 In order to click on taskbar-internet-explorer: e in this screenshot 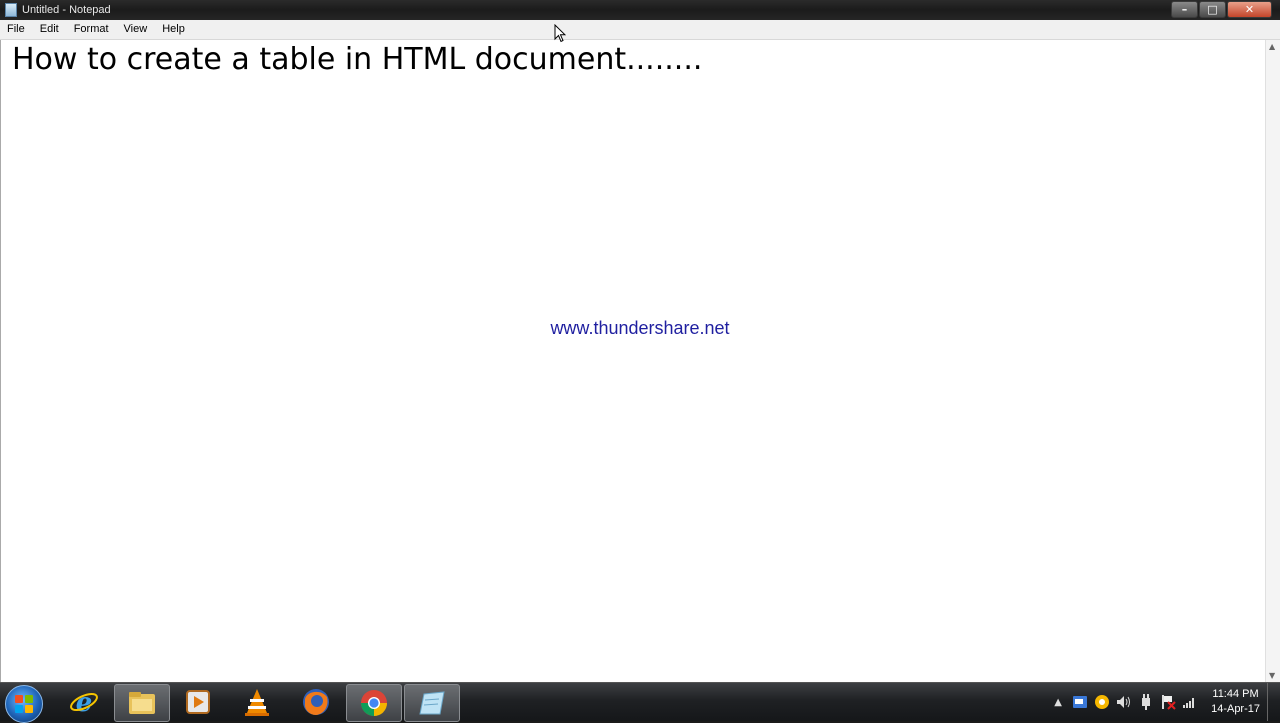, I will do `click(84, 702)`.